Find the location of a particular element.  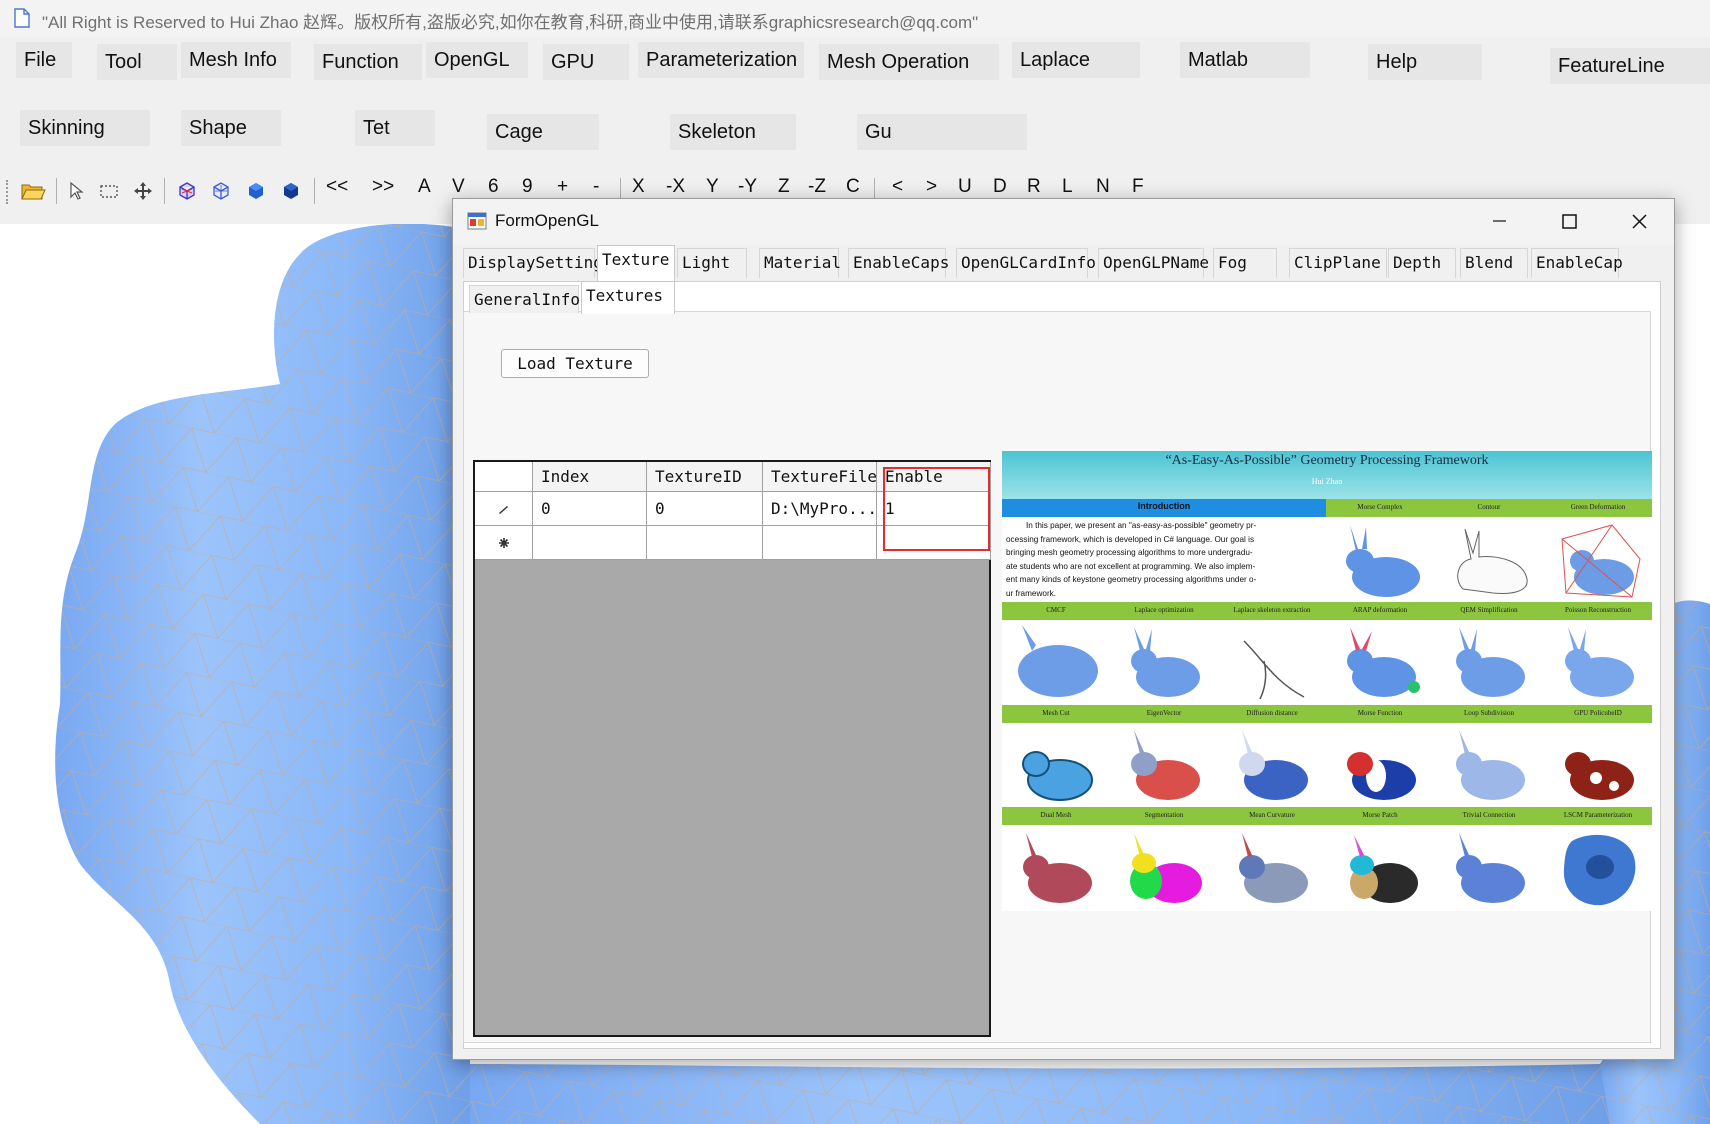

toolbar-a: A is located at coordinates (424, 187).